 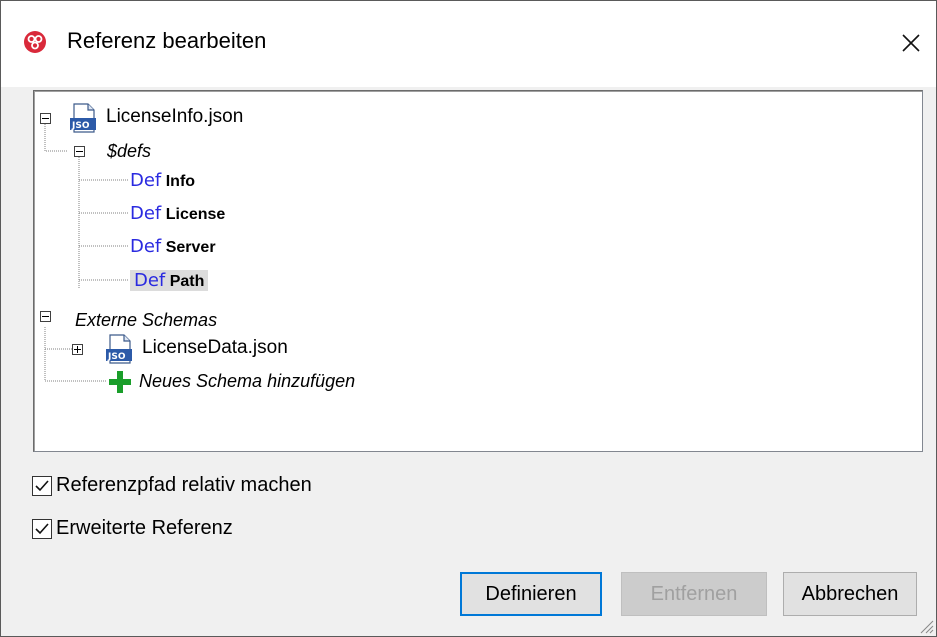 I want to click on def-name: Path, so click(x=187, y=281).